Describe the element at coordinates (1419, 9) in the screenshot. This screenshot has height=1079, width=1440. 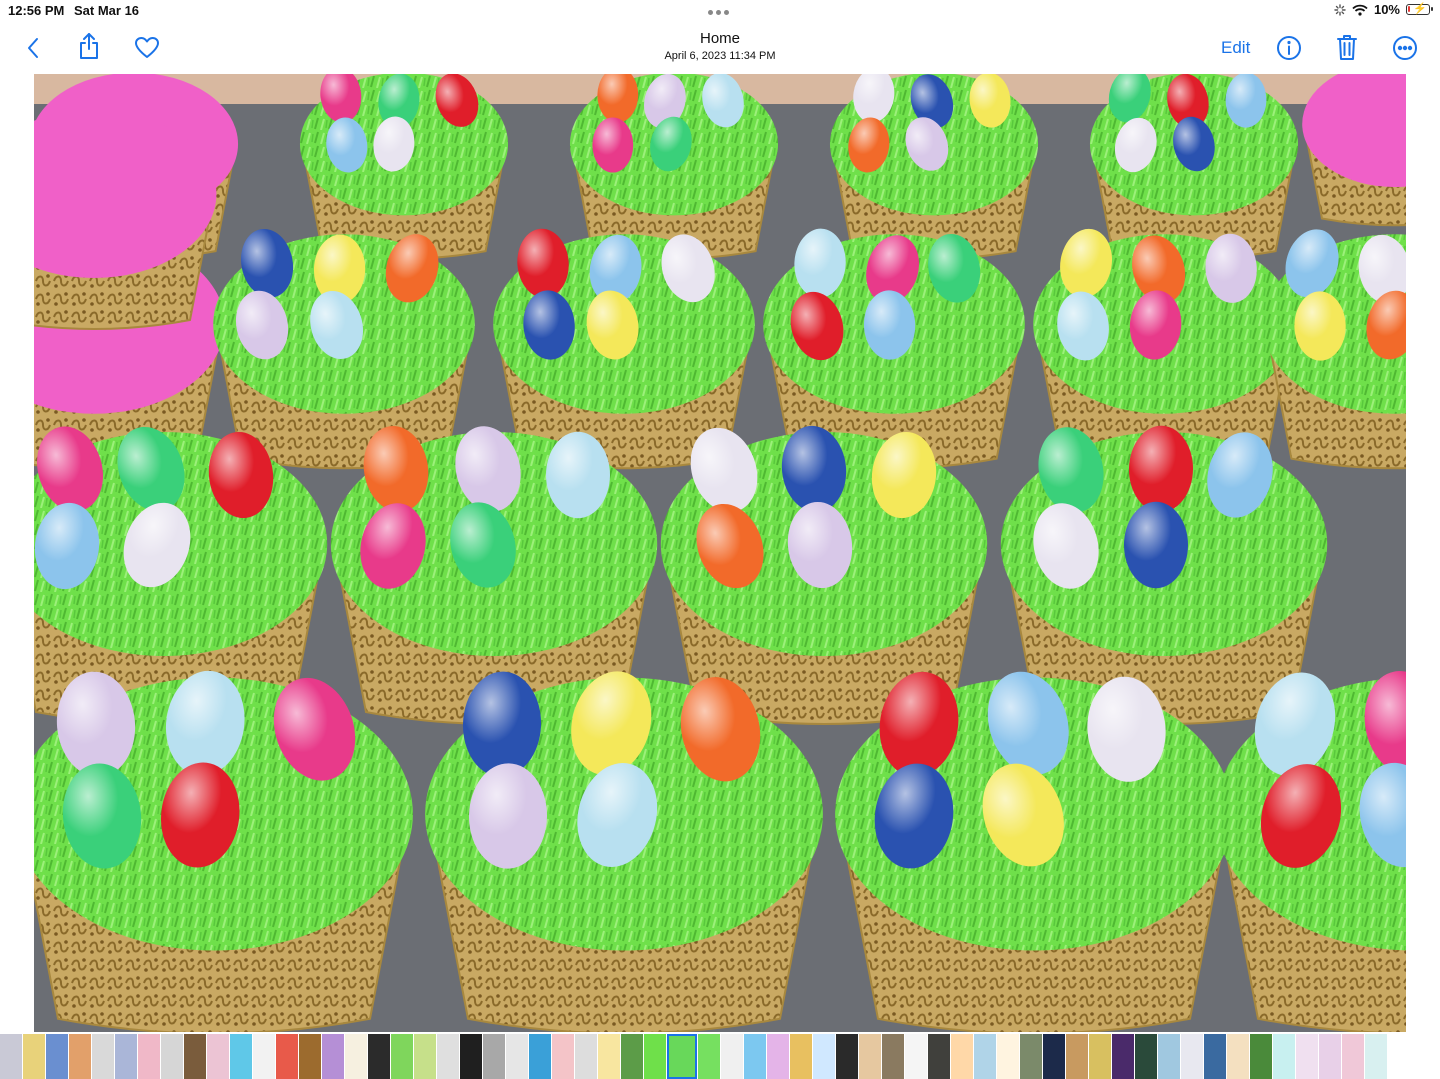
I see `battery-charging-icon: ⚡` at that location.